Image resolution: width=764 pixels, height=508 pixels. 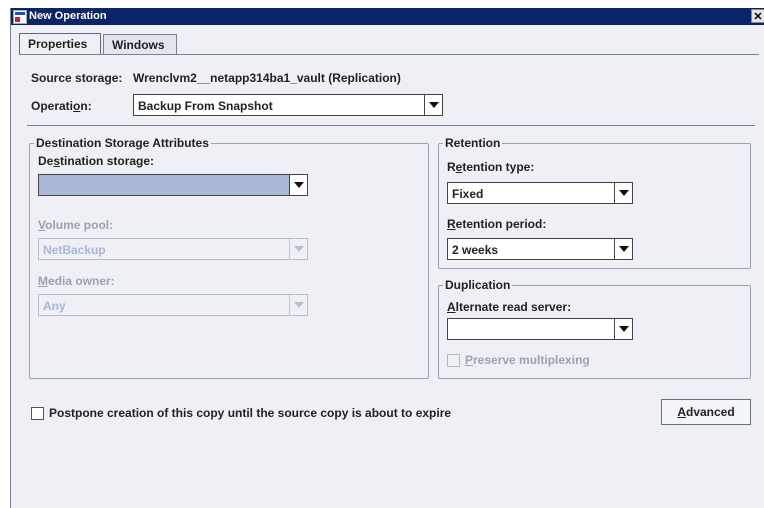 I want to click on retention-type-value: Fixed, so click(x=468, y=194).